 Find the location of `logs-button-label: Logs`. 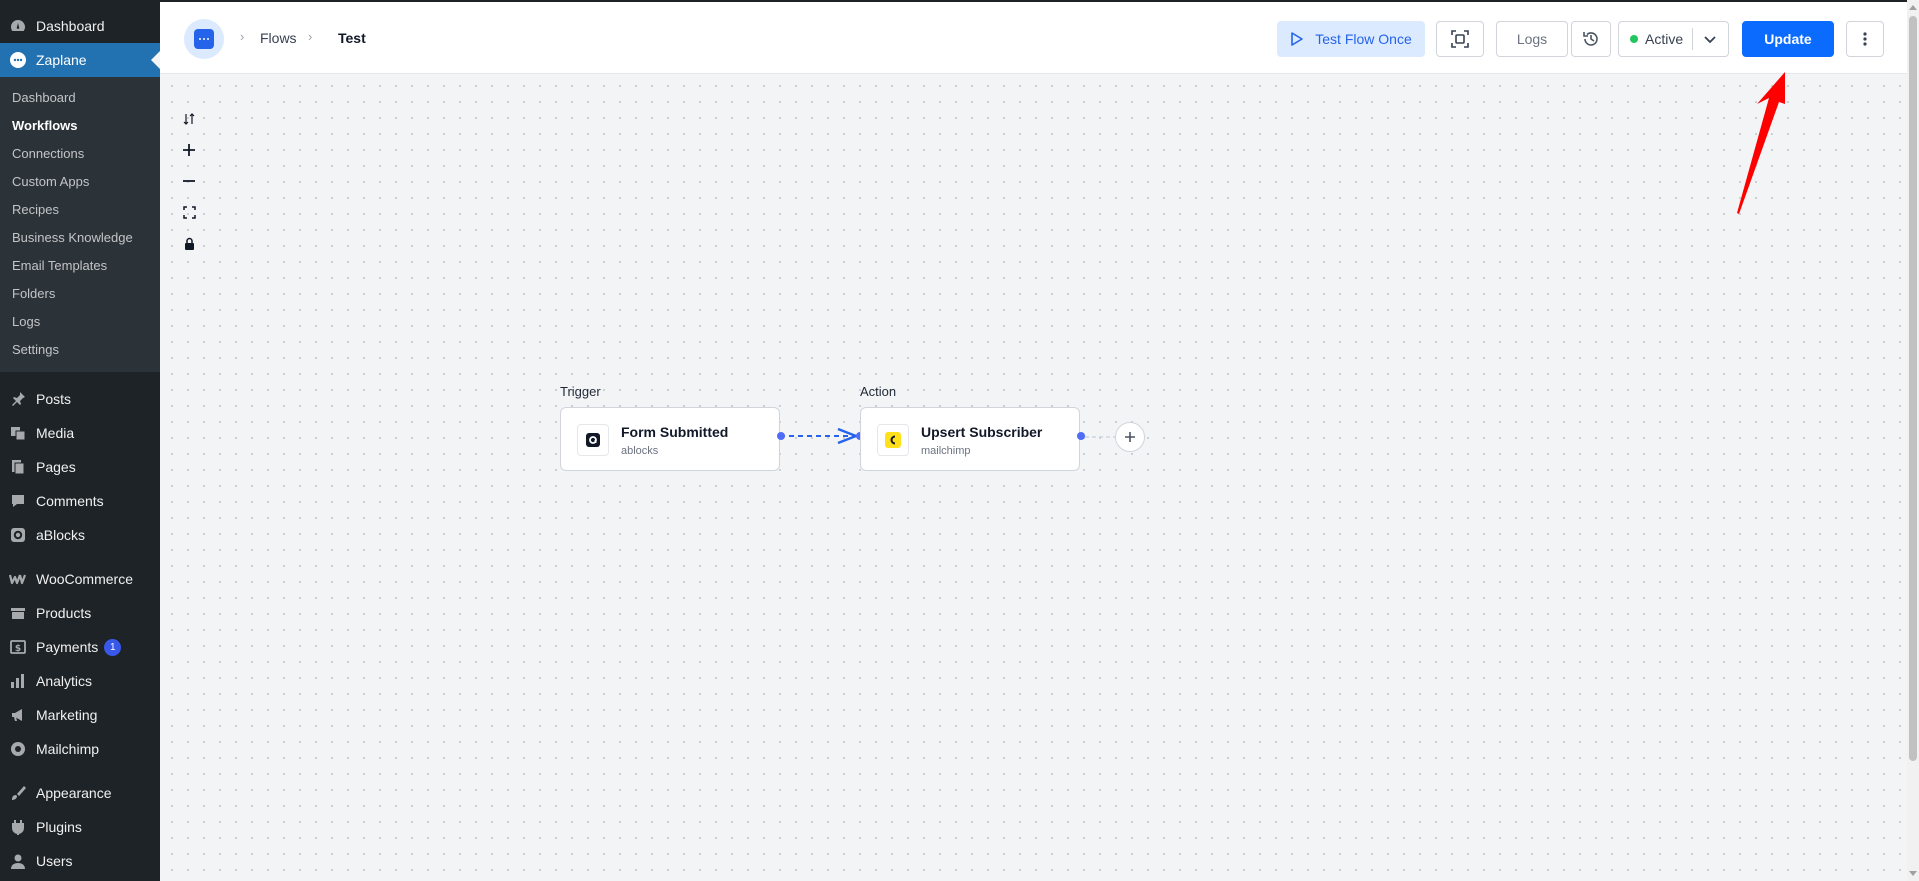

logs-button-label: Logs is located at coordinates (1532, 39).